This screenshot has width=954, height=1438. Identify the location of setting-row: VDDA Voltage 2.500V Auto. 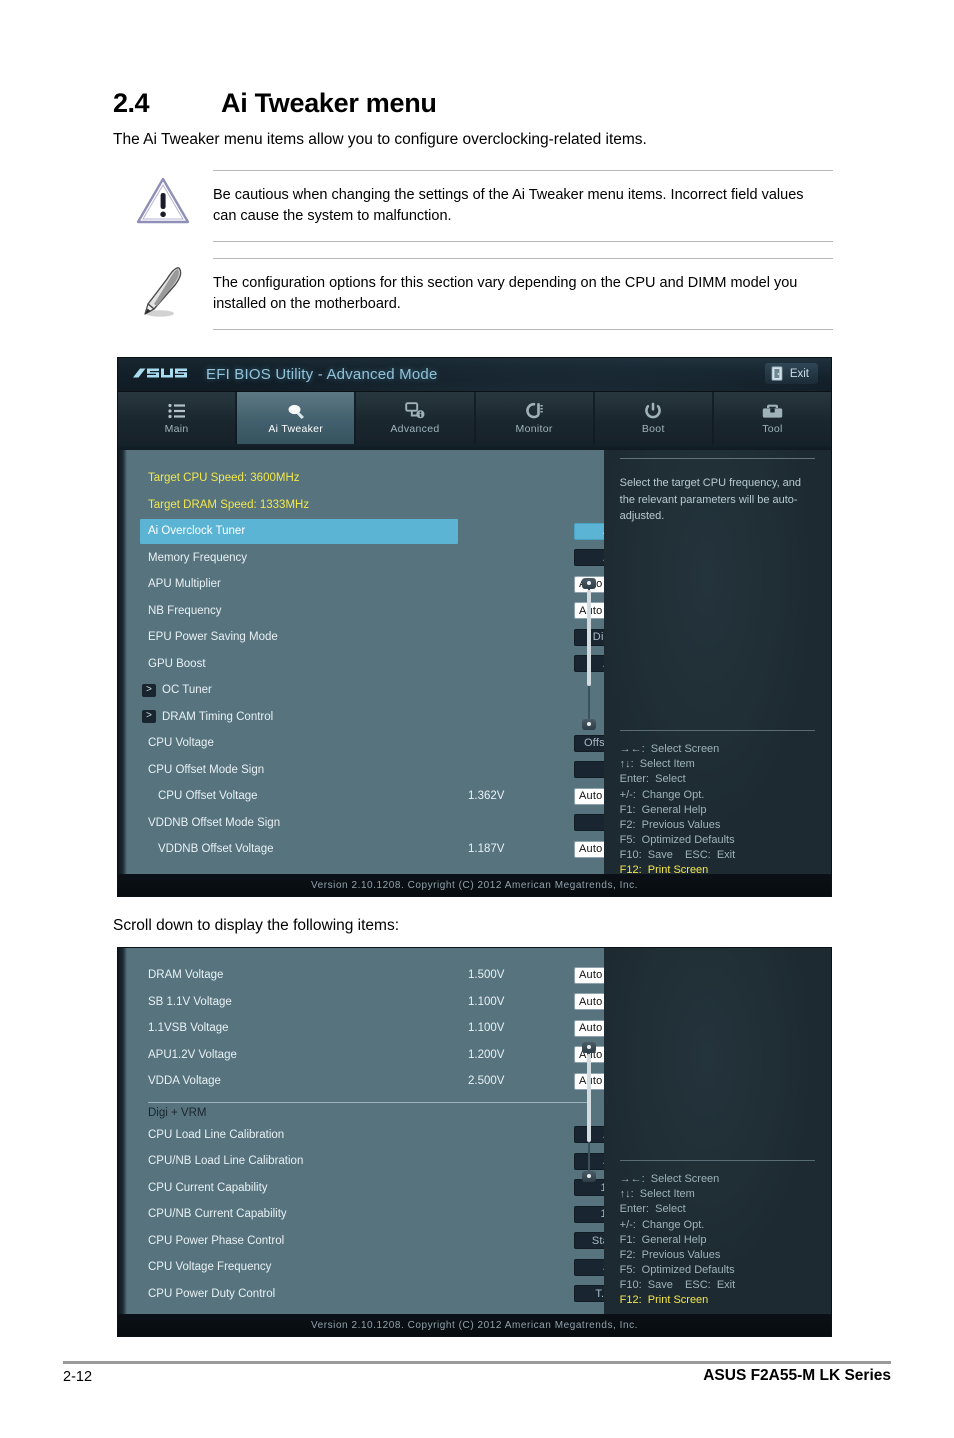
(387, 1081).